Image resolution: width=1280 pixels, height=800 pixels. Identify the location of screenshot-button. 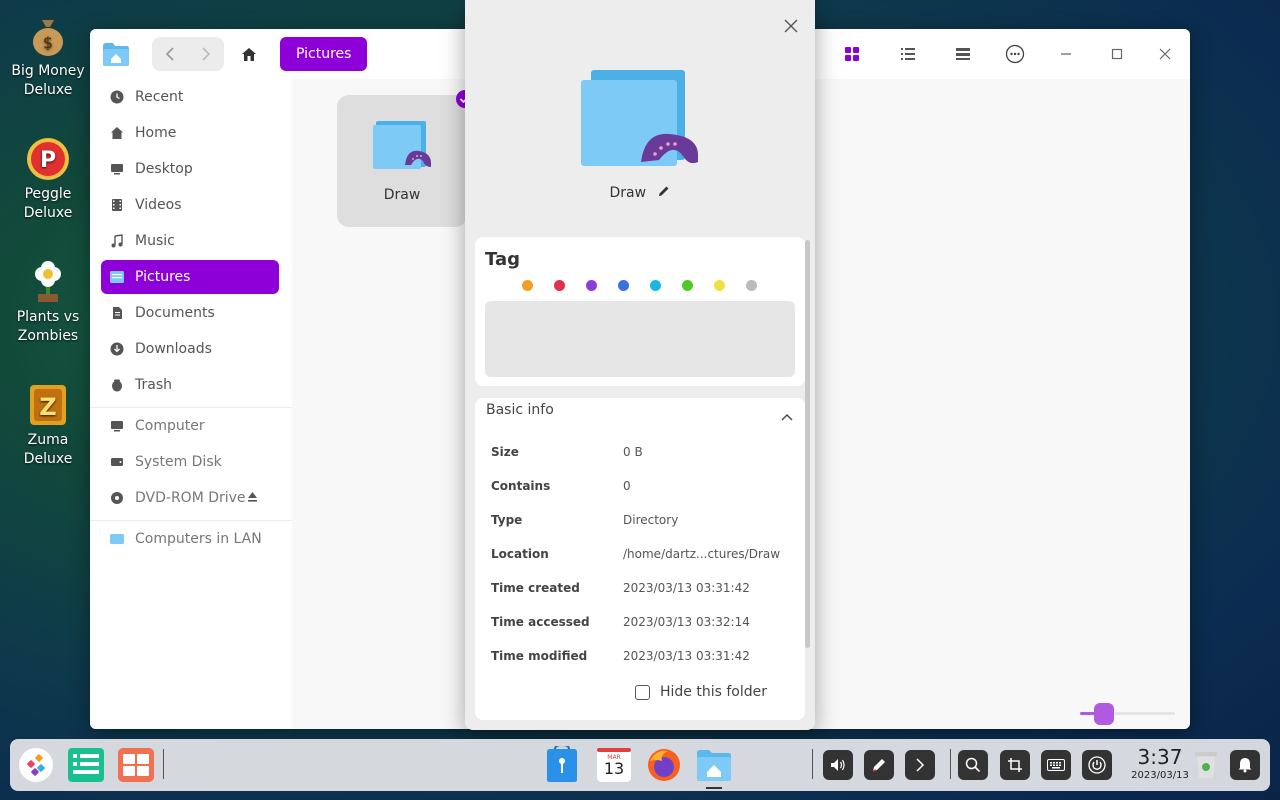
(1015, 765).